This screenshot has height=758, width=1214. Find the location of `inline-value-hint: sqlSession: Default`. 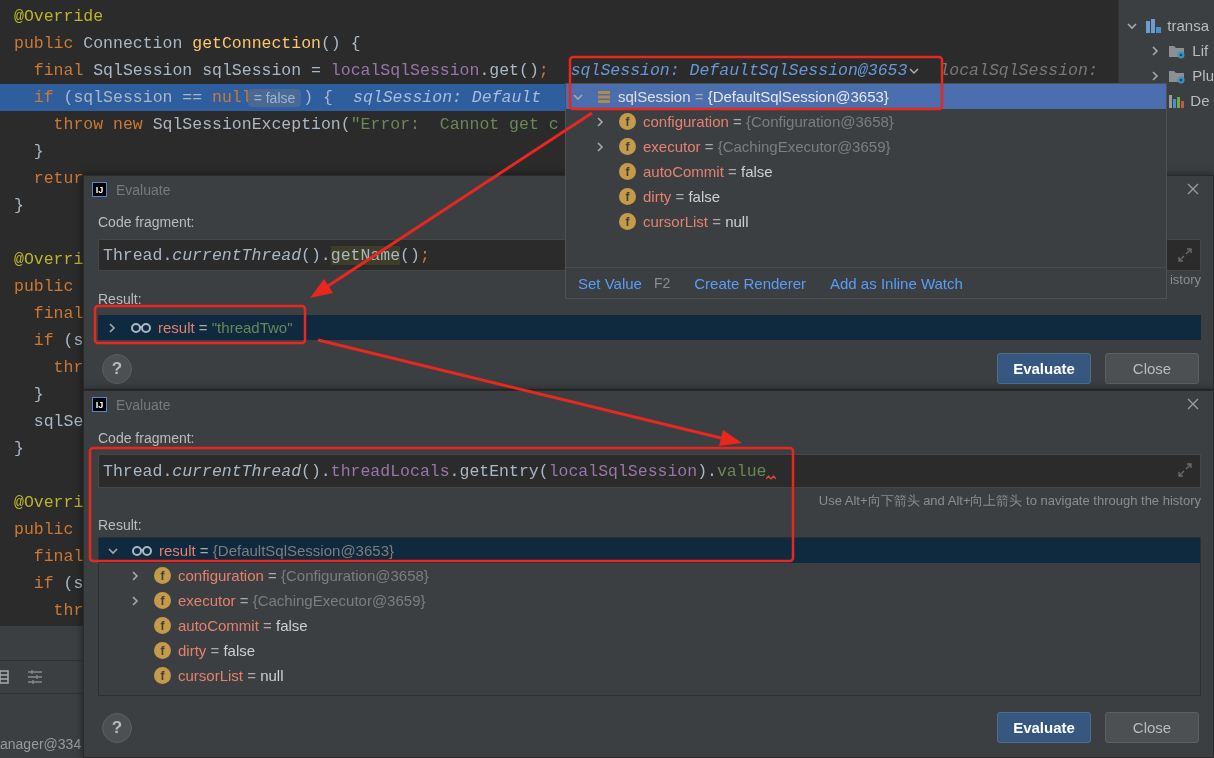

inline-value-hint: sqlSession: Default is located at coordinates (447, 97).